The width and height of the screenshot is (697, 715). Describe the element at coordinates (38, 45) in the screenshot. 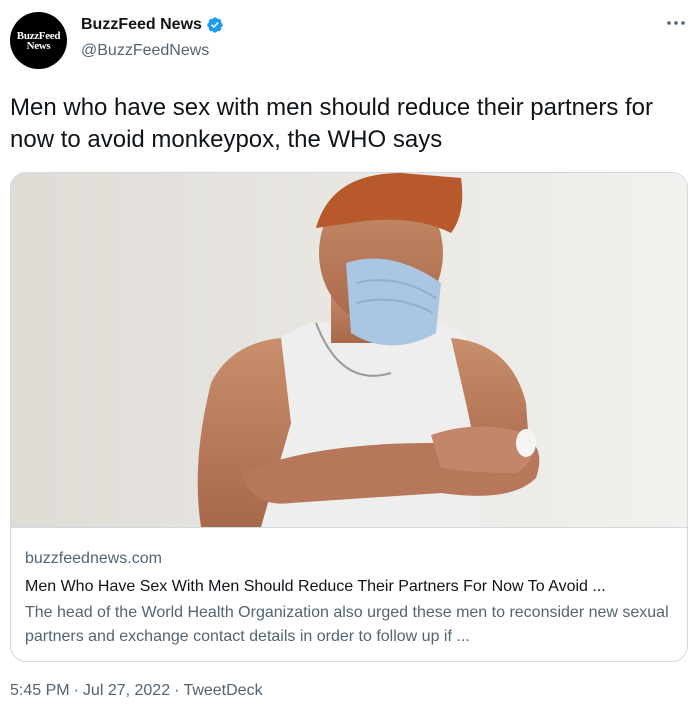

I see `avatar-text-line2: News` at that location.